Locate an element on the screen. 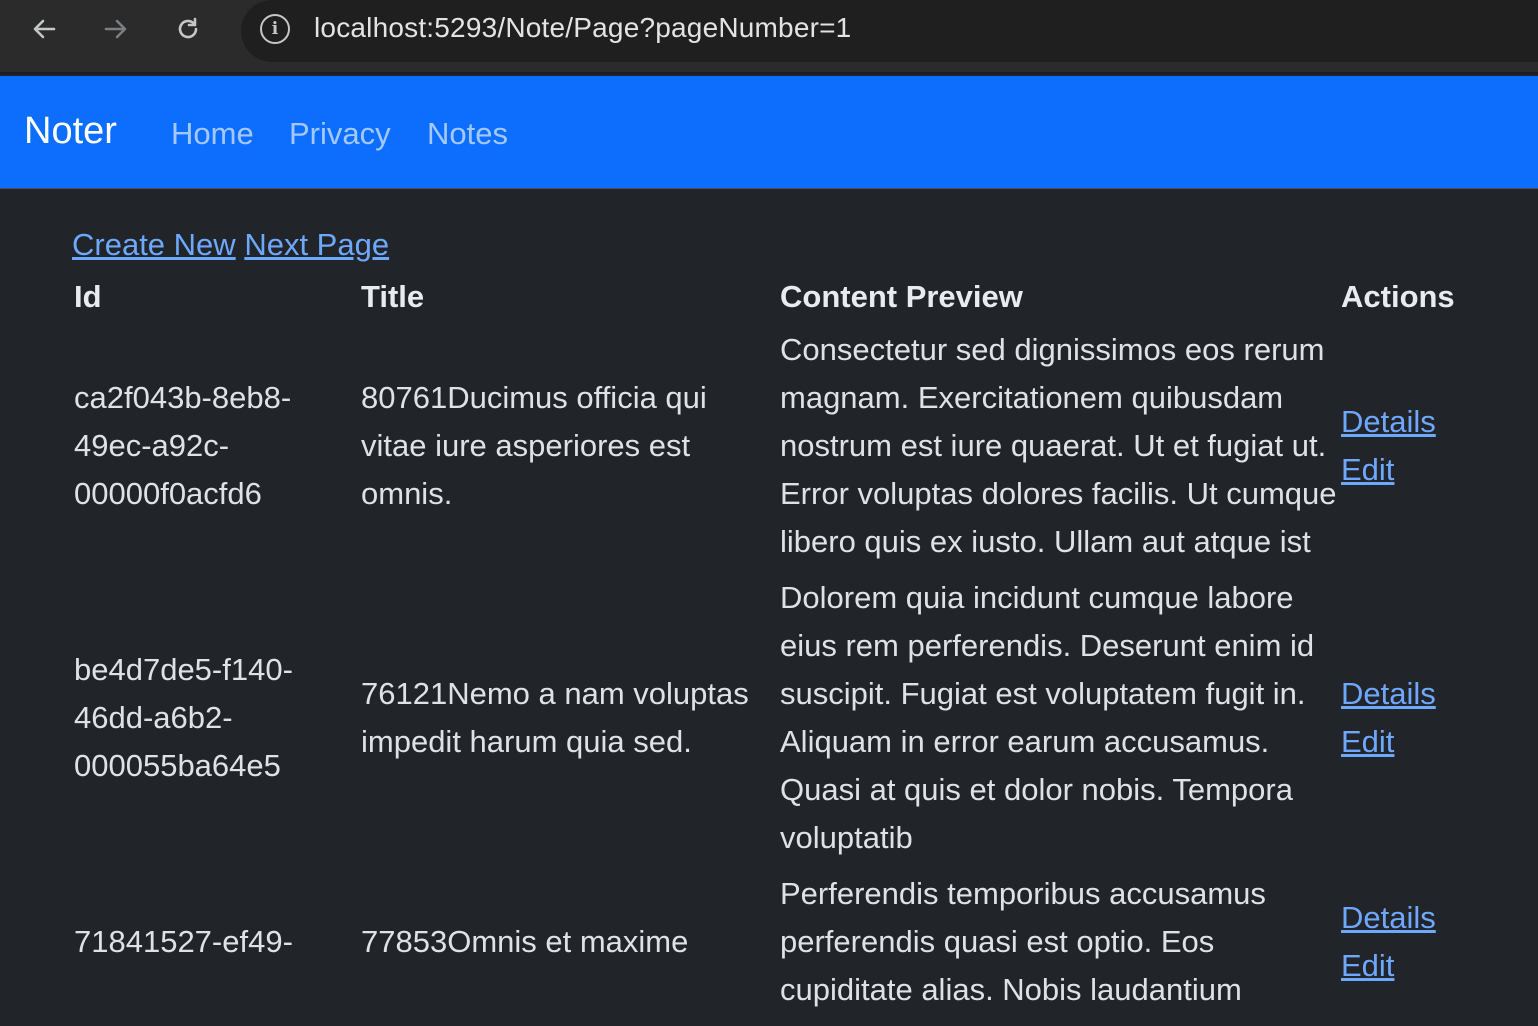 The image size is (1538, 1026). header-content-preview: Content Preview is located at coordinates (901, 296).